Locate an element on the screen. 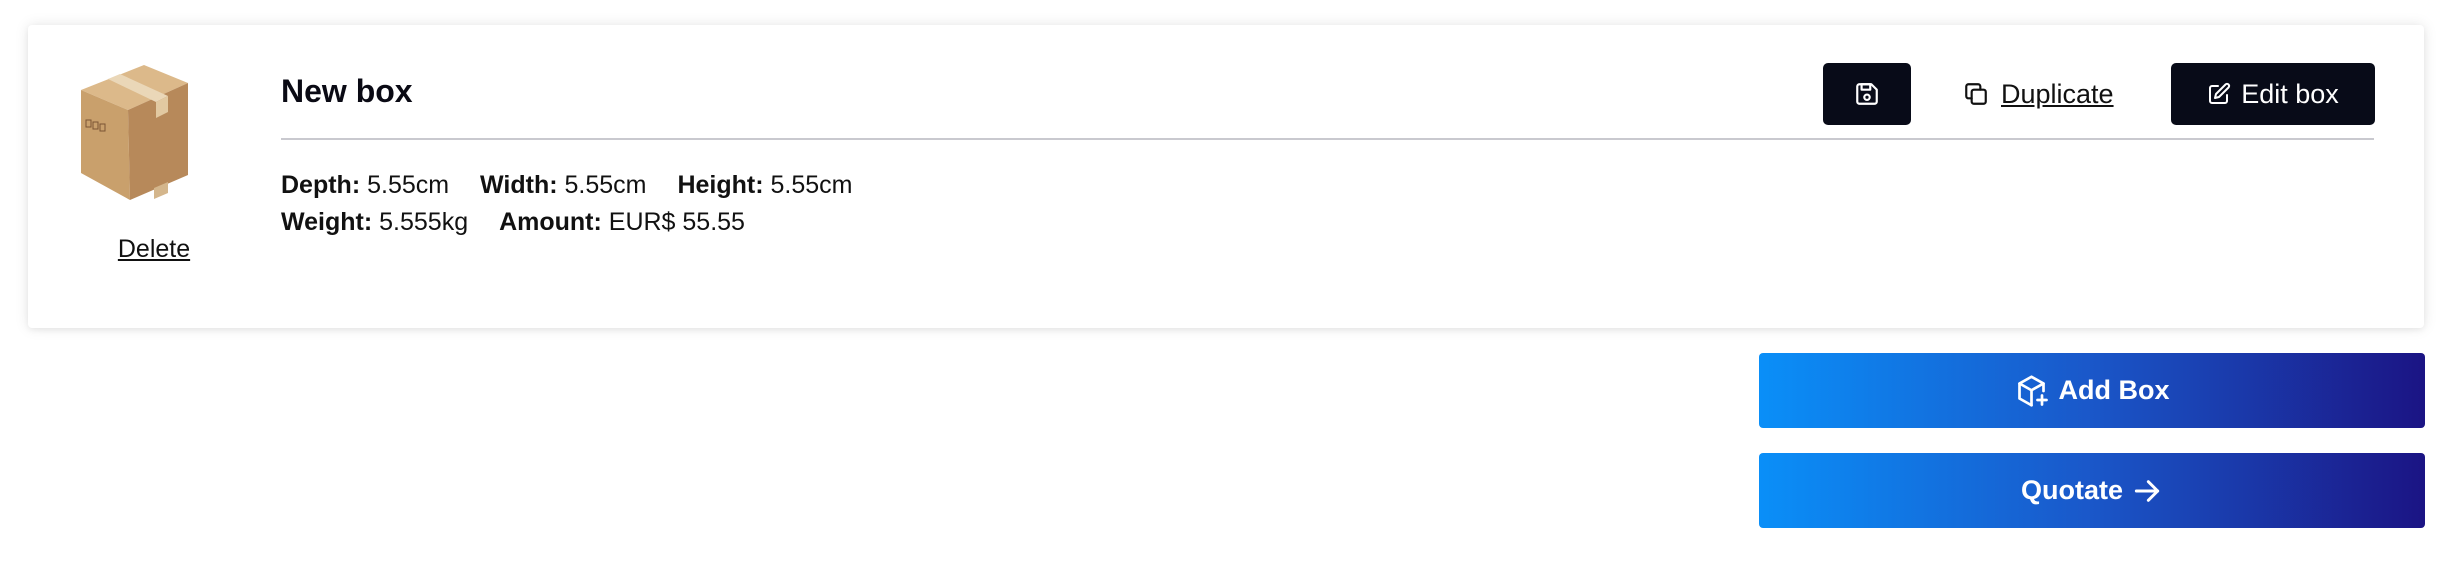 The height and width of the screenshot is (563, 2440). save-button is located at coordinates (1867, 94).